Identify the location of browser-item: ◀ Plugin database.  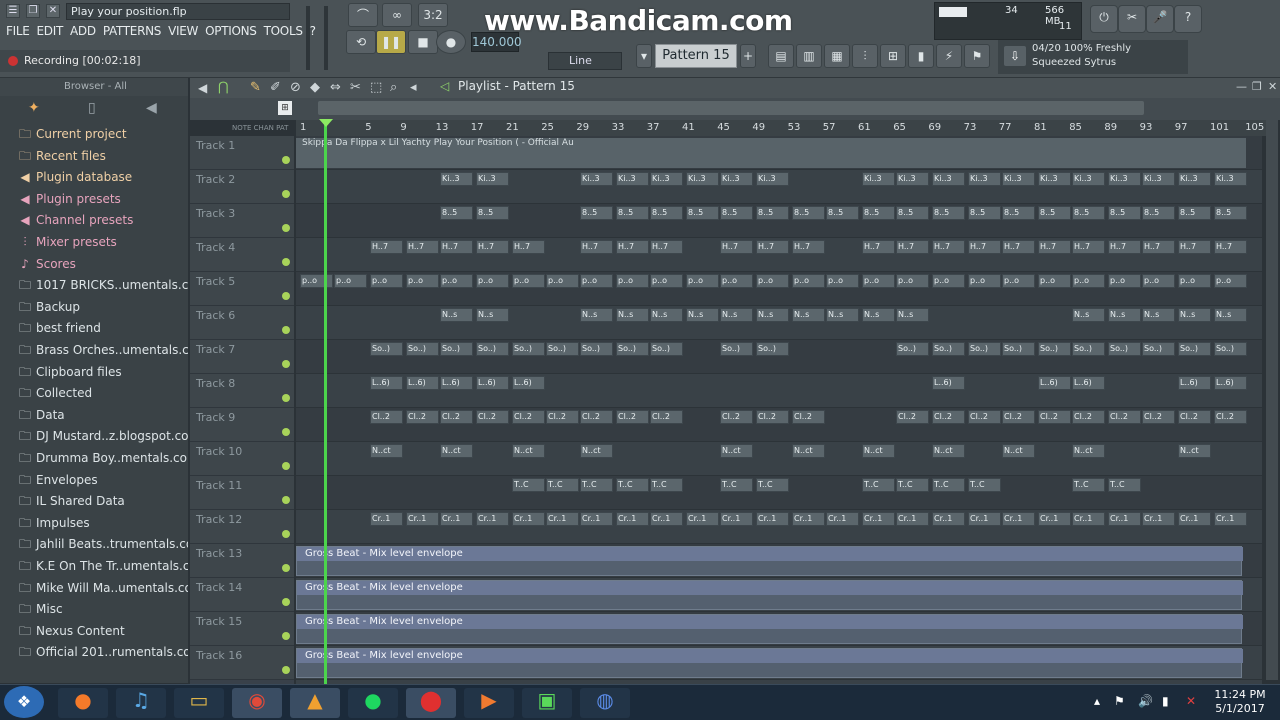
(94, 177).